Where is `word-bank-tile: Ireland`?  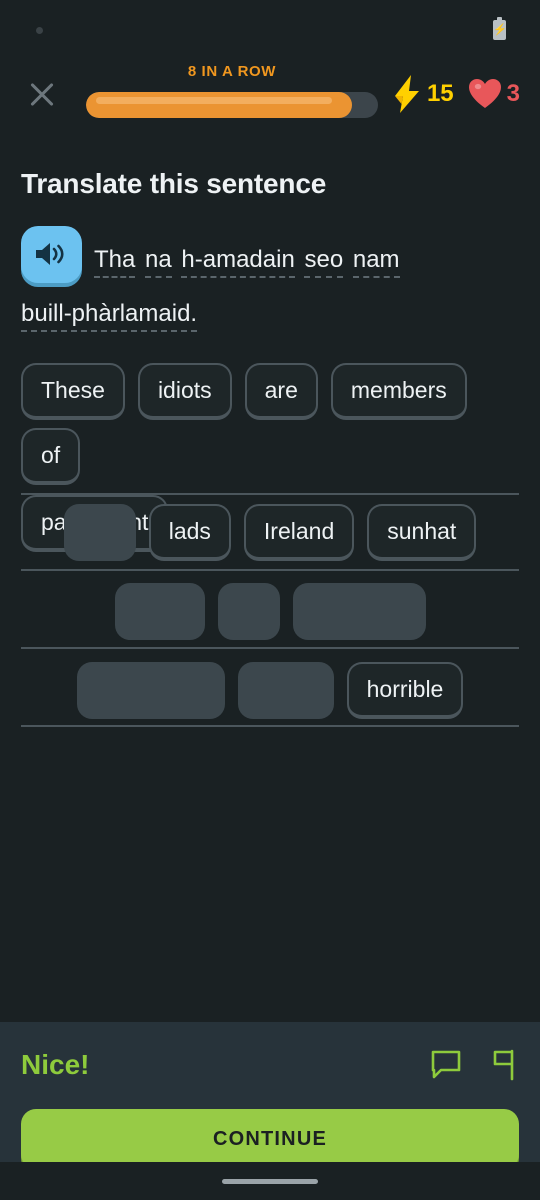
word-bank-tile: Ireland is located at coordinates (299, 532).